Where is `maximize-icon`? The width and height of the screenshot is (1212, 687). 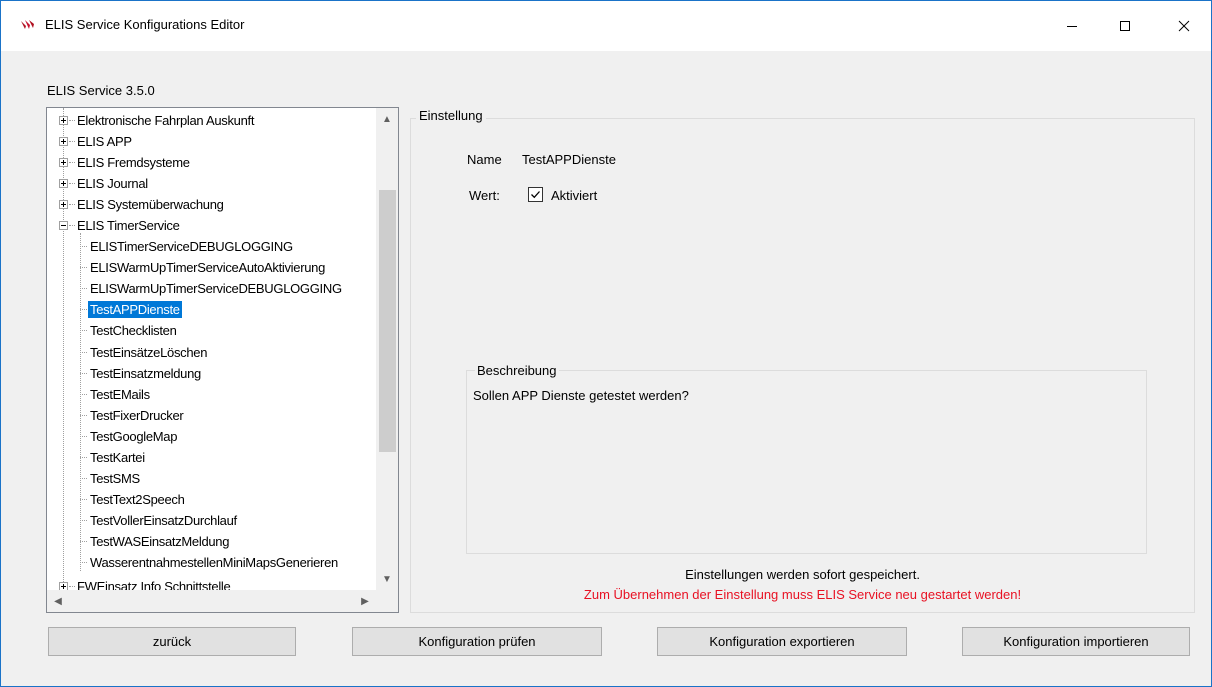 maximize-icon is located at coordinates (1125, 26).